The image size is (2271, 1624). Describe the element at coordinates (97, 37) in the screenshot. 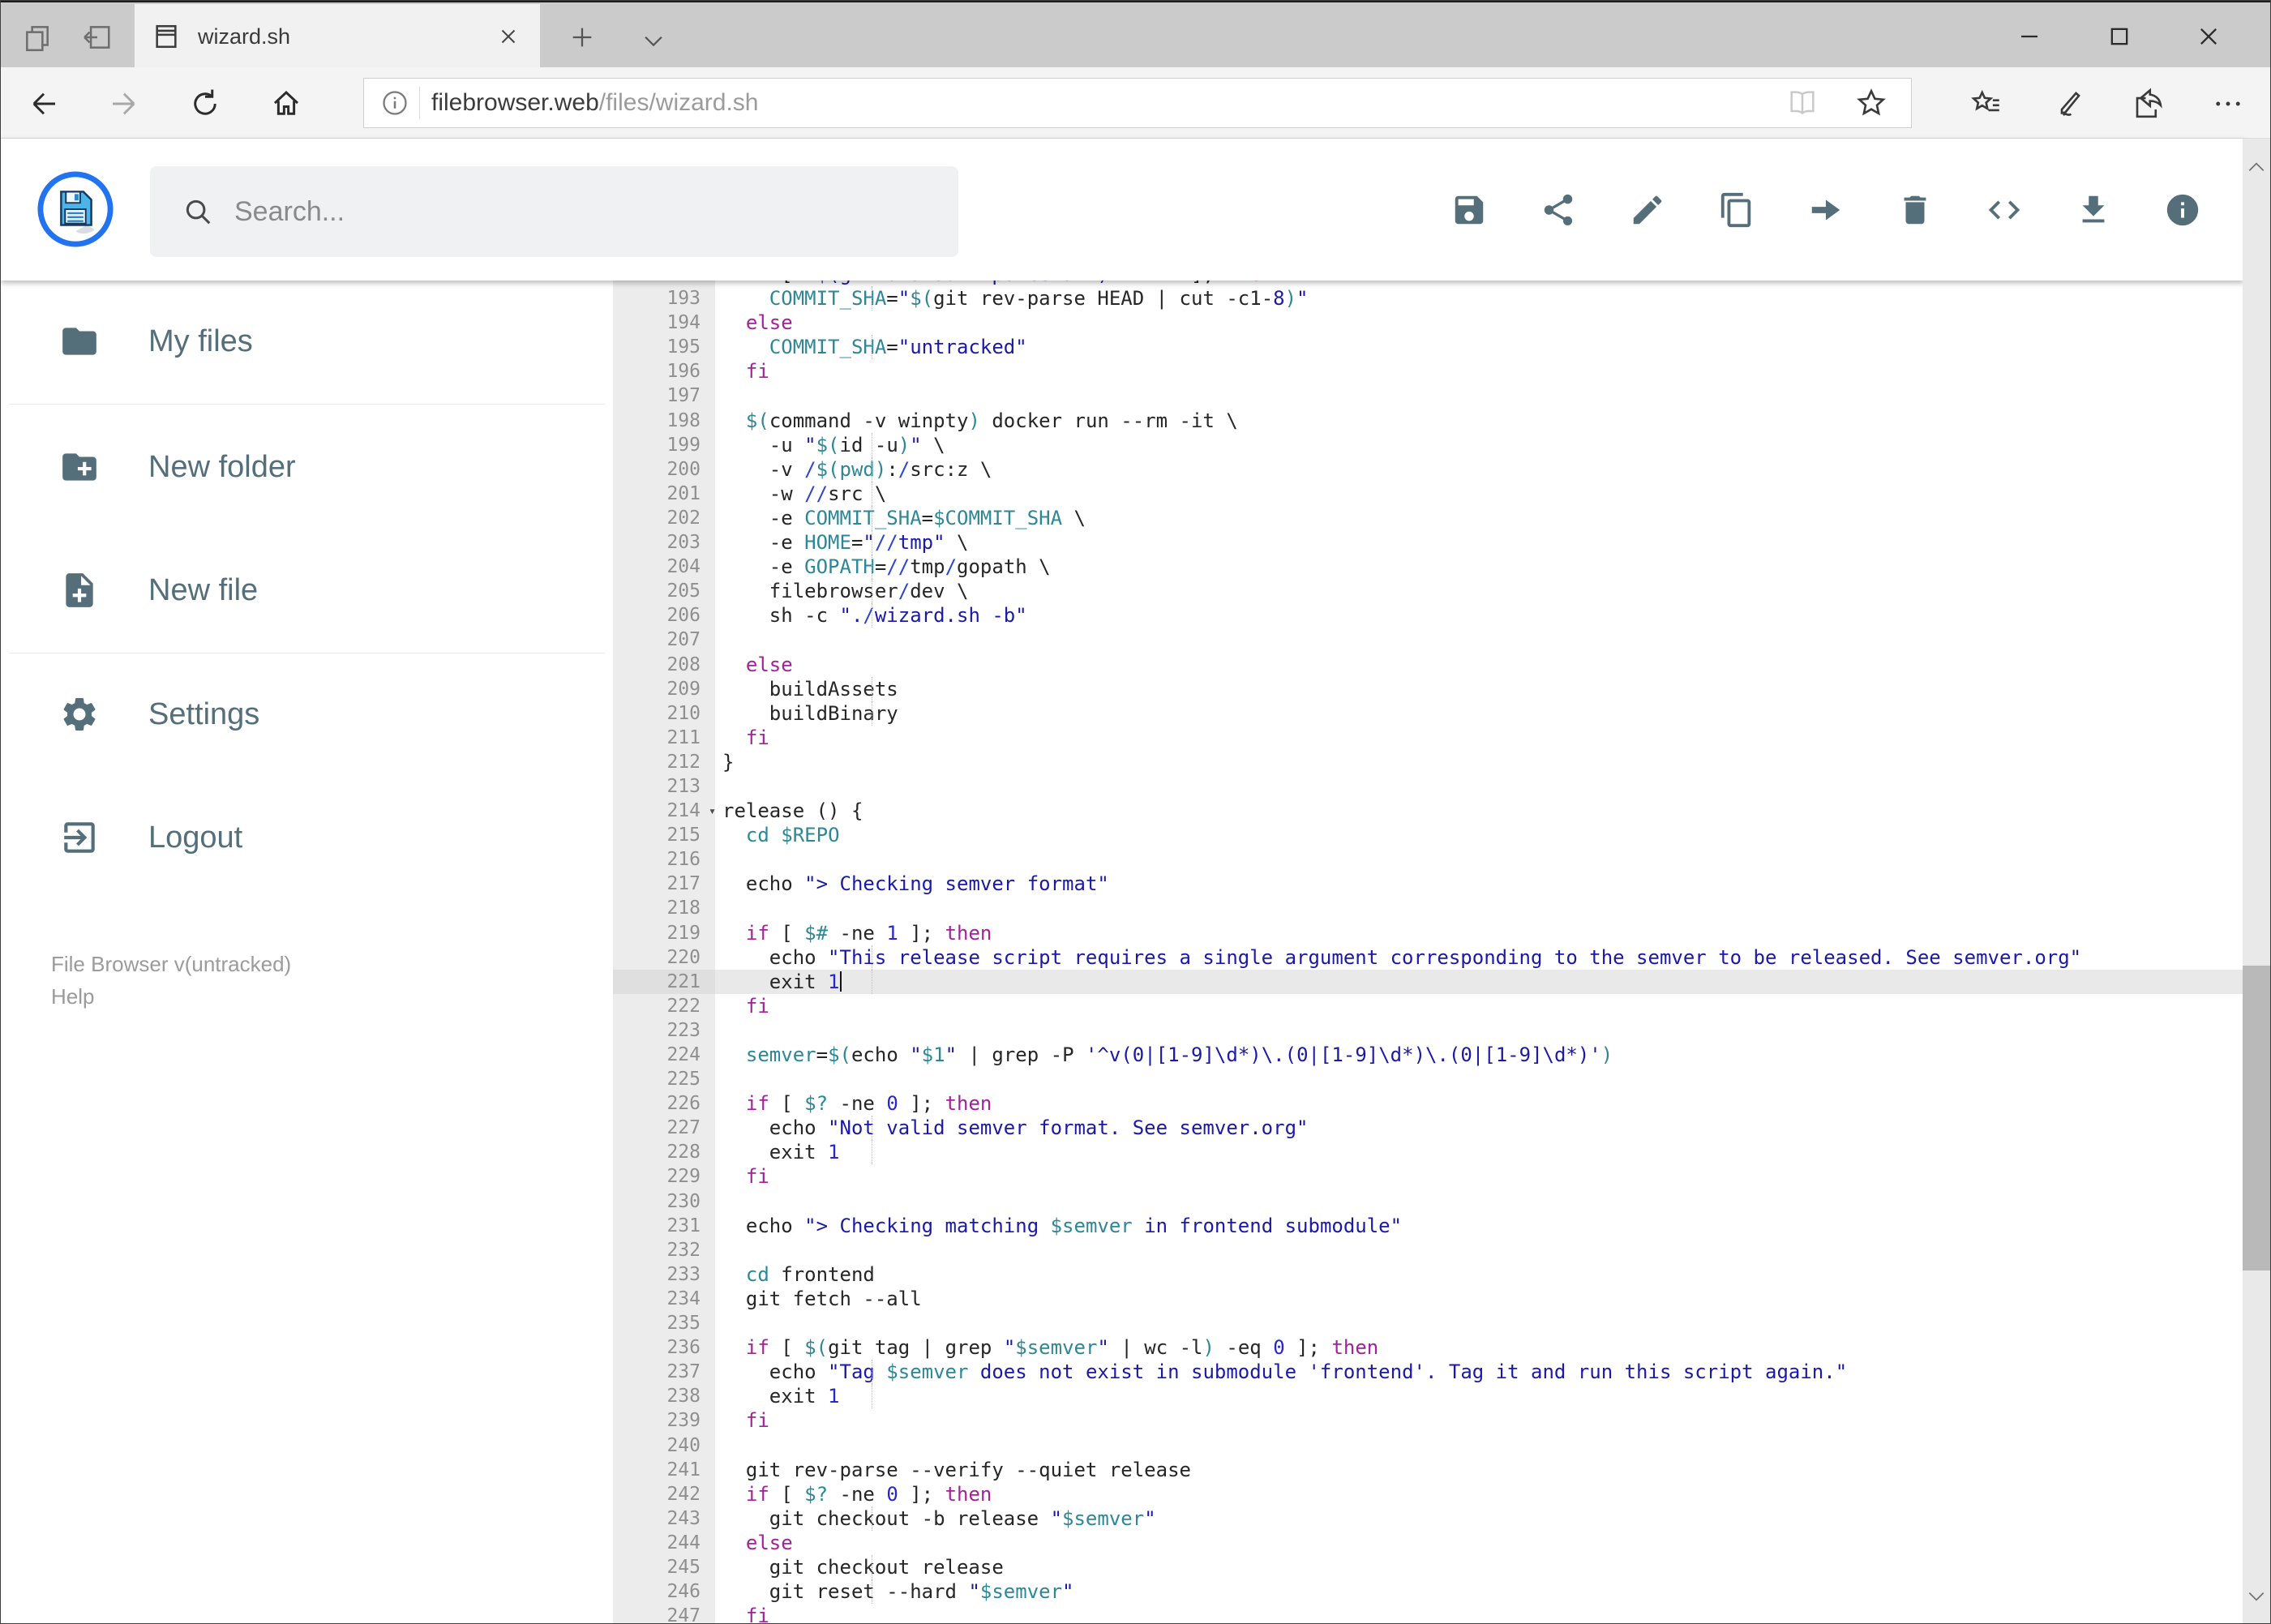

I see `set-tabs-aside-icon` at that location.